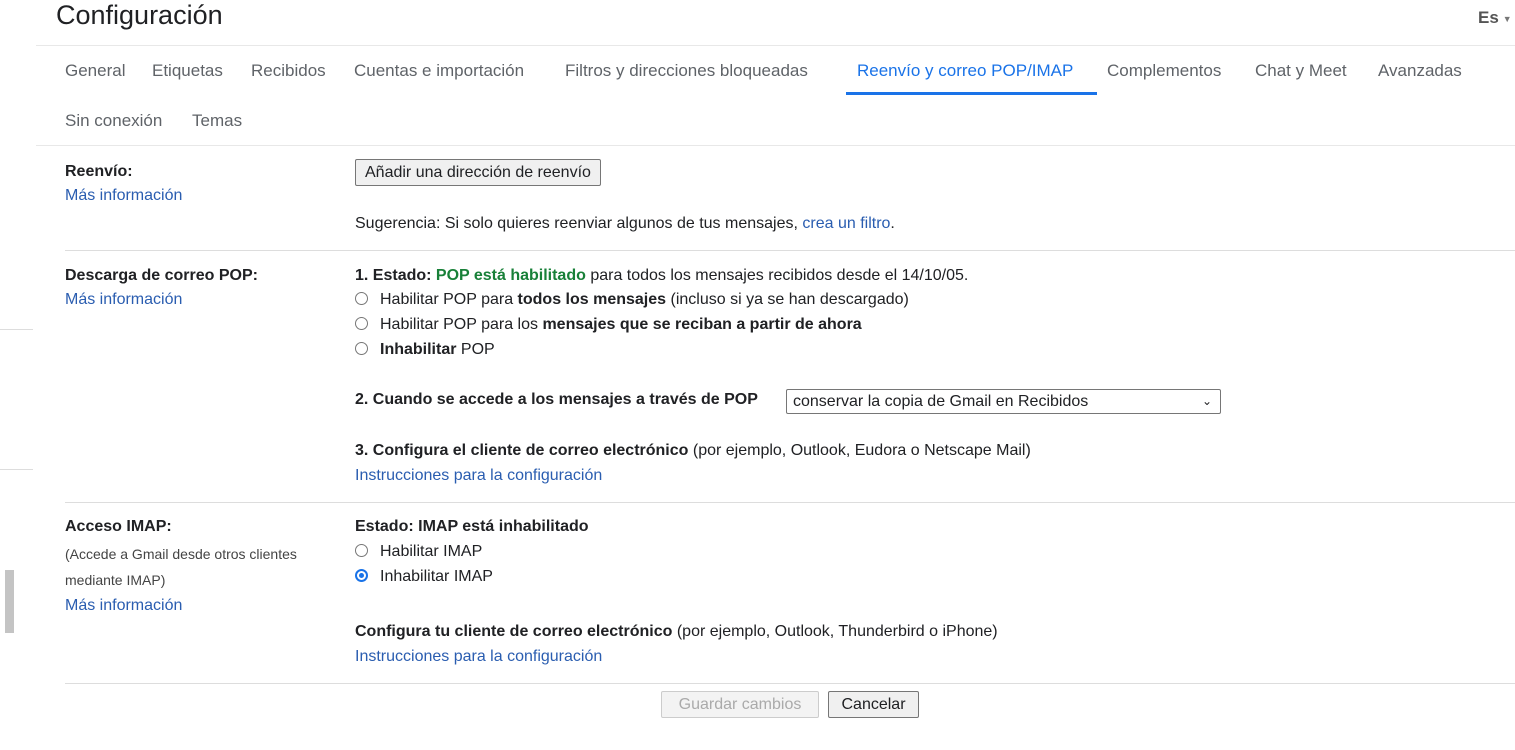  What do you see at coordinates (181, 554) in the screenshot?
I see `imap-description: (Accede a Gmail desde otros clientes` at bounding box center [181, 554].